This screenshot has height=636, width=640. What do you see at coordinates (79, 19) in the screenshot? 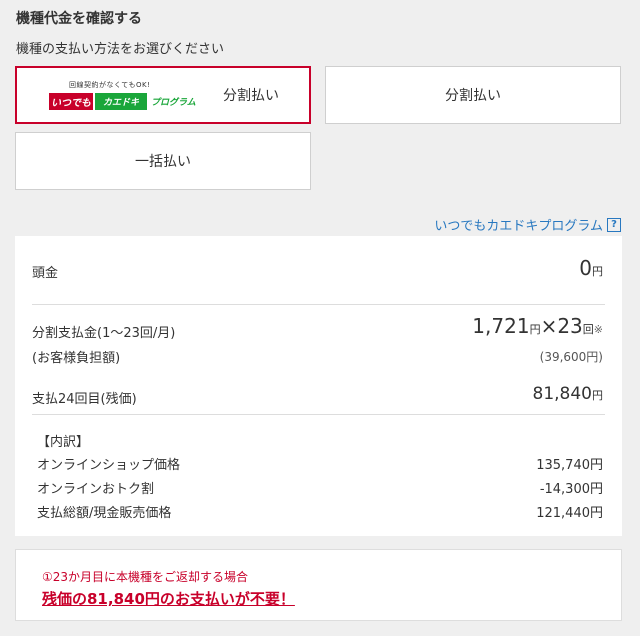
I see `page-title: 機種代金を確認する` at bounding box center [79, 19].